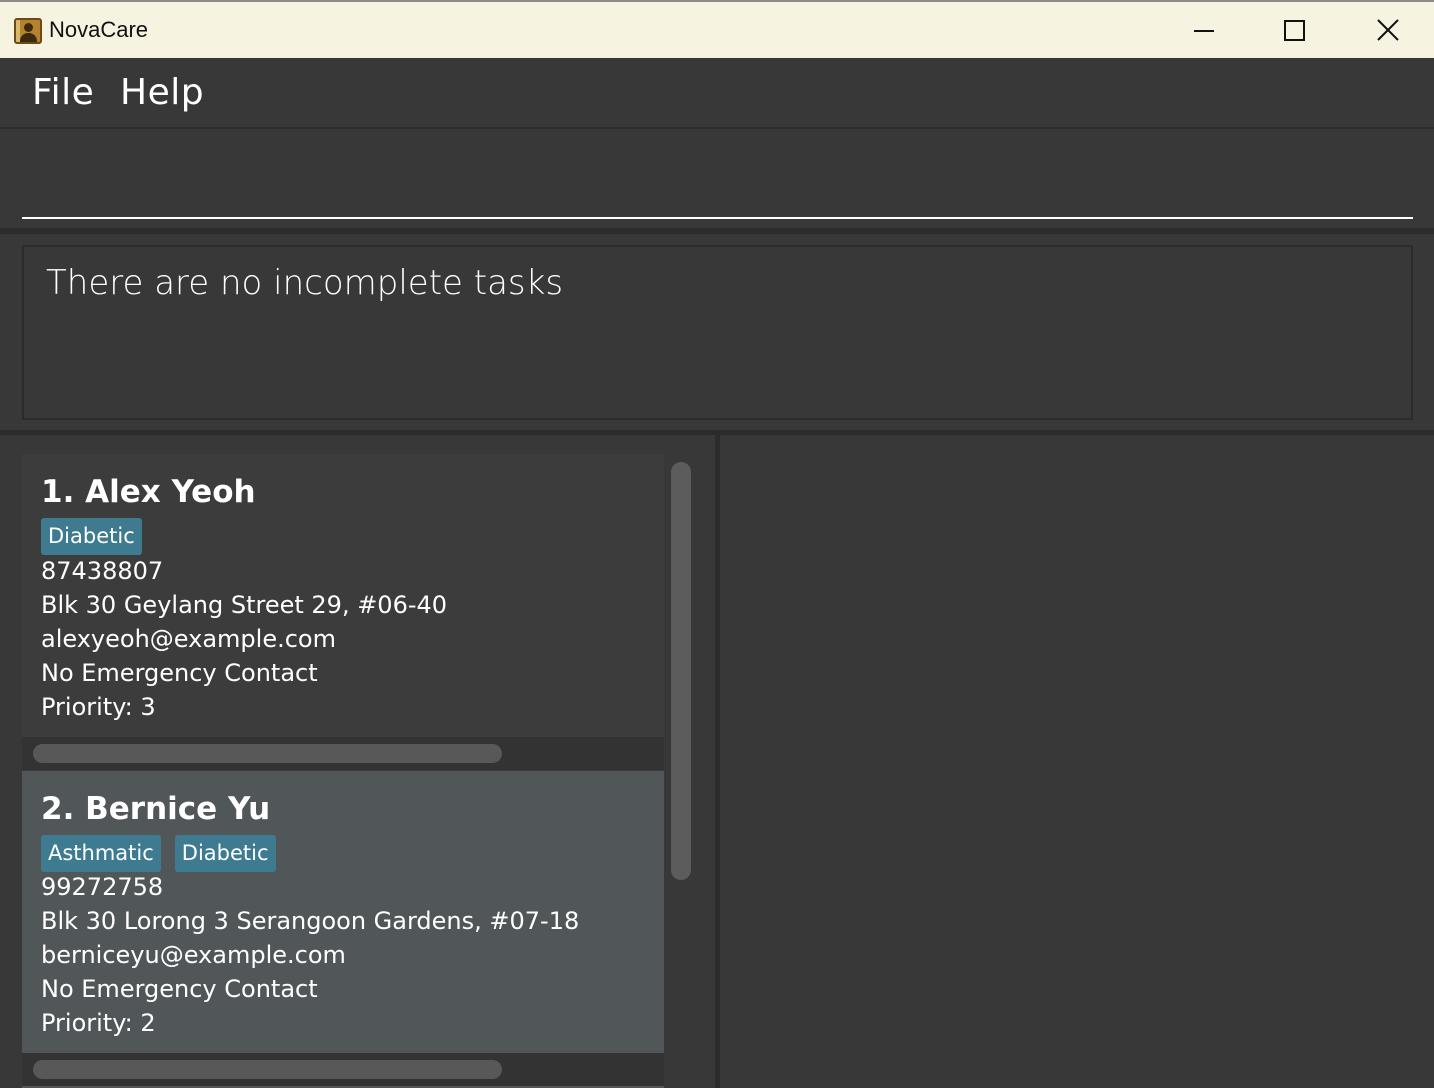 The width and height of the screenshot is (1434, 1088). I want to click on menu-file: File, so click(63, 92).